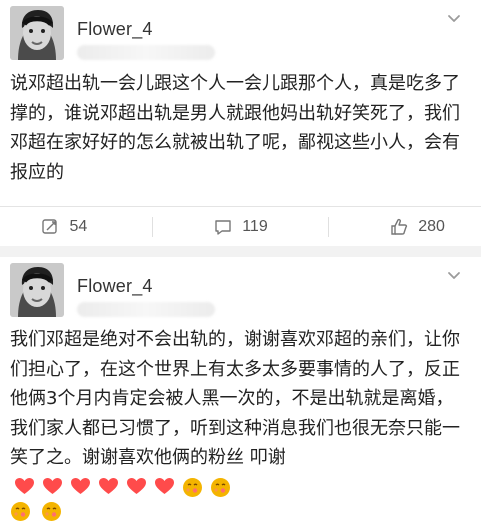 This screenshot has height=531, width=481. I want to click on comment-button: 119, so click(240, 227).